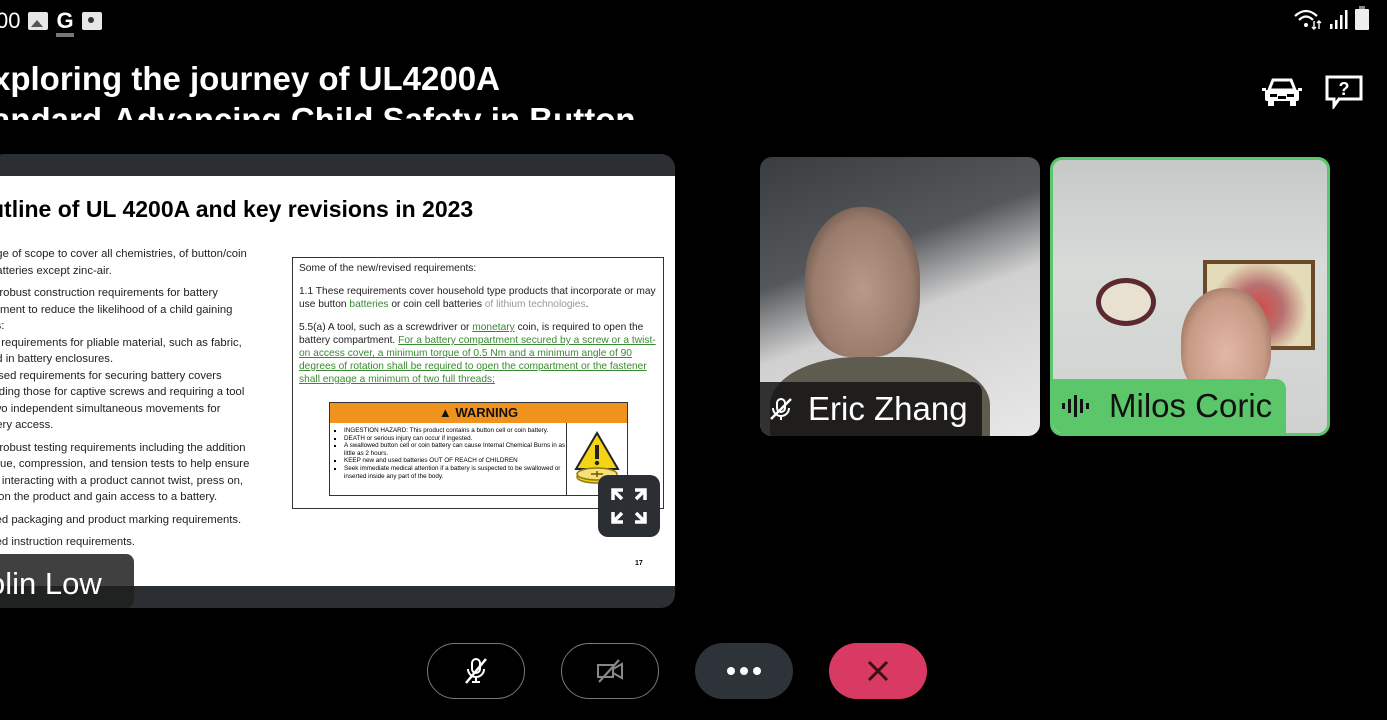 This screenshot has width=1387, height=720. I want to click on status-bar: 00 G, so click(51, 21).